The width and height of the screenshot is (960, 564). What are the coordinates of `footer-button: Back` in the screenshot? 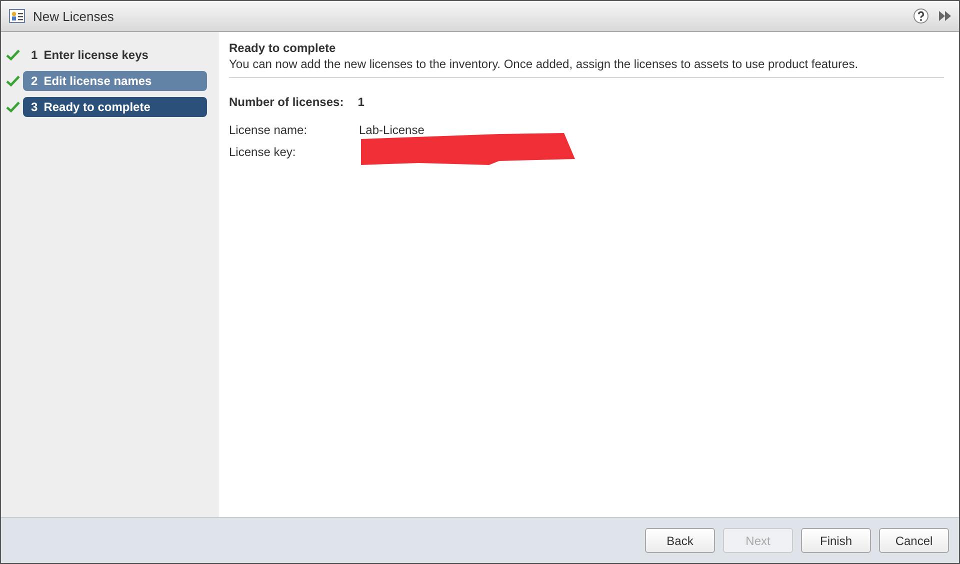 It's located at (680, 540).